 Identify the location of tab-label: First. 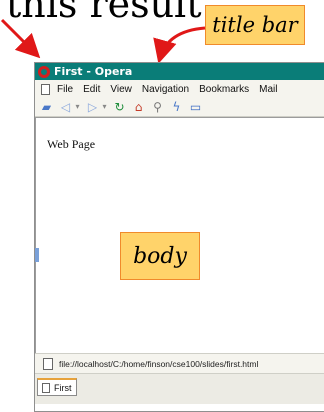
(63, 387).